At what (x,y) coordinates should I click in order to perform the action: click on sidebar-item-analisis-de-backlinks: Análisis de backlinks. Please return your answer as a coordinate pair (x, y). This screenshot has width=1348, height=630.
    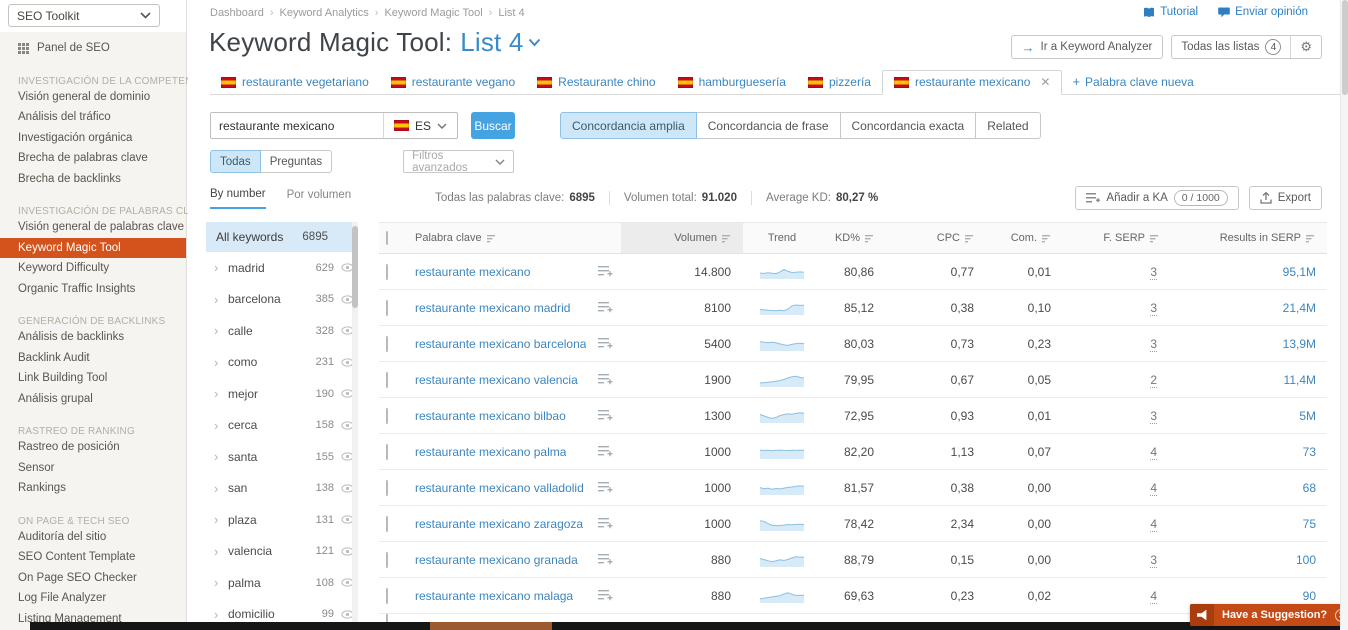
    Looking at the image, I should click on (93, 337).